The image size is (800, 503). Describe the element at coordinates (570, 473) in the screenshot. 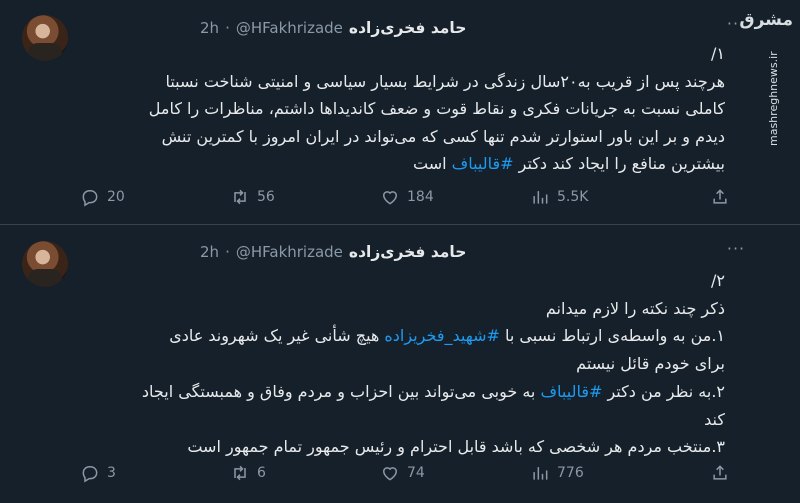

I see `views-count: 776` at that location.